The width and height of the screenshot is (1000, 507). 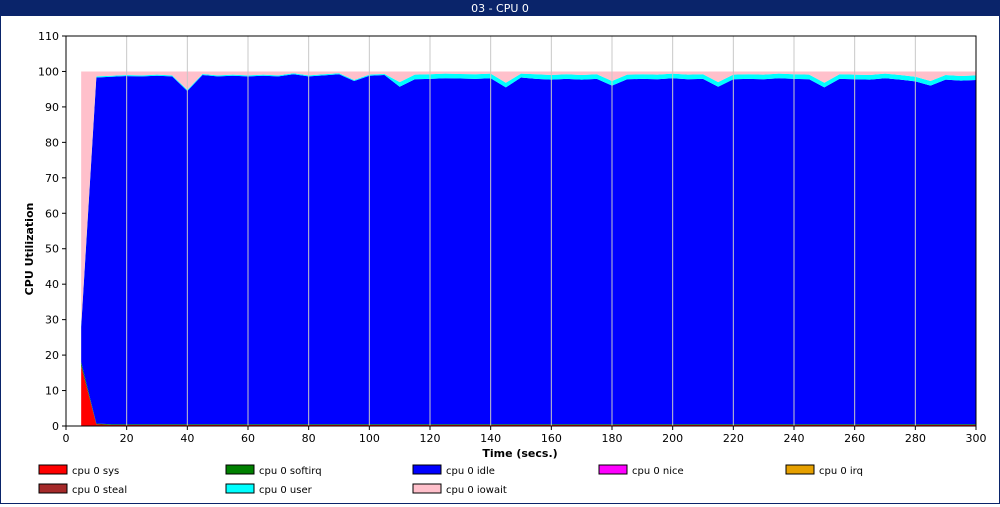 What do you see at coordinates (519, 453) in the screenshot?
I see `x-axis-label: Time (secs.)` at bounding box center [519, 453].